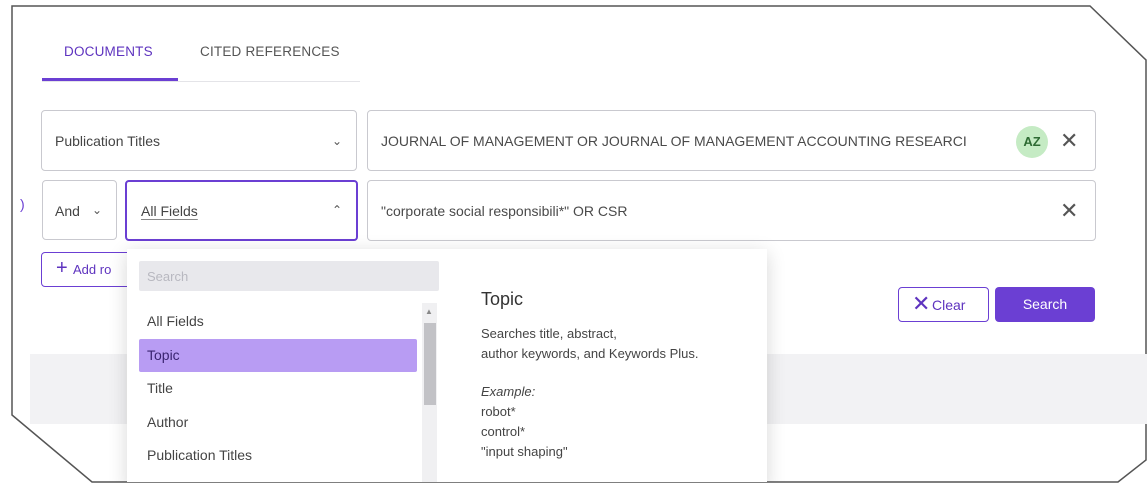 The height and width of the screenshot is (488, 1147). Describe the element at coordinates (278, 423) in the screenshot. I see `option-author: Author` at that location.